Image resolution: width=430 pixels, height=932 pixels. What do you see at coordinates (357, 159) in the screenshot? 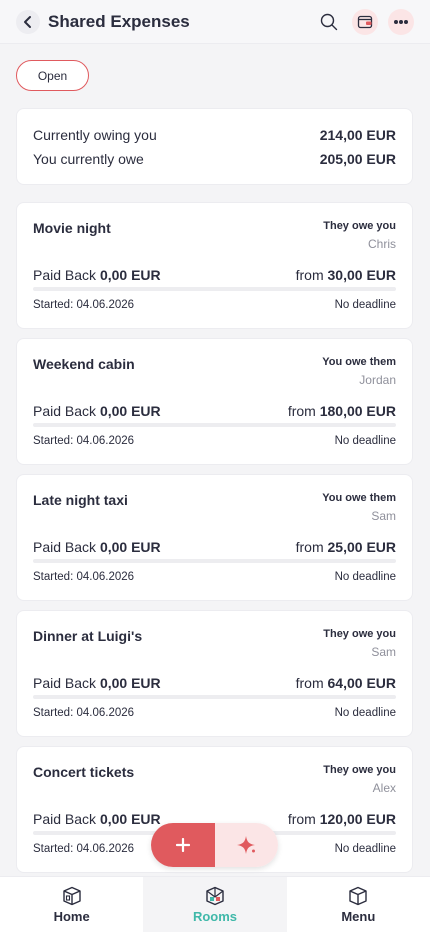
I see `you-owe-value: 205,00 EUR` at bounding box center [357, 159].